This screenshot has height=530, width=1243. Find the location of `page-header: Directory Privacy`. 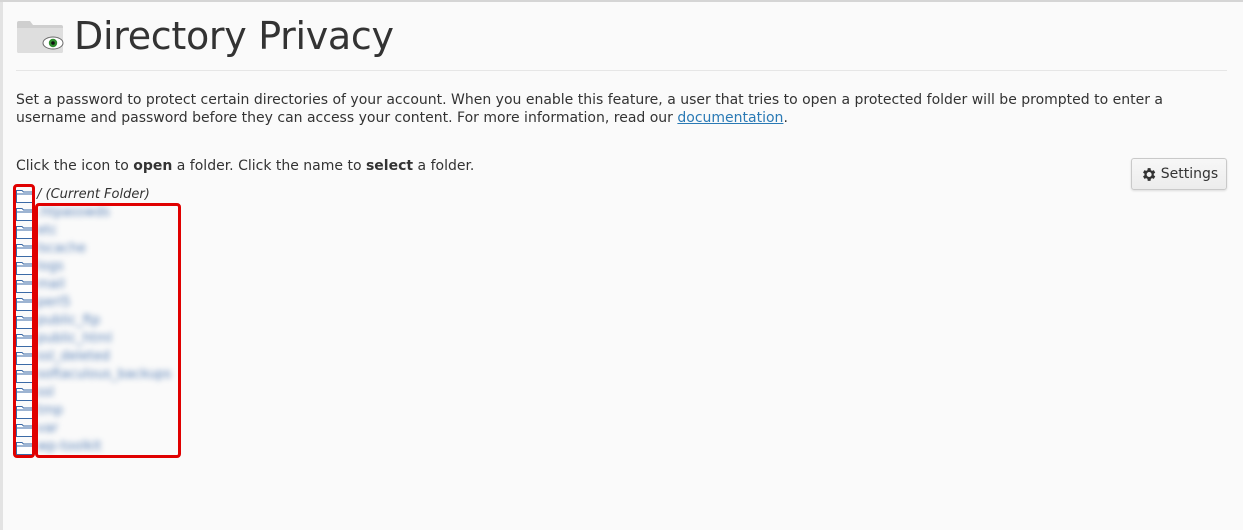

page-header: Directory Privacy is located at coordinates (205, 36).